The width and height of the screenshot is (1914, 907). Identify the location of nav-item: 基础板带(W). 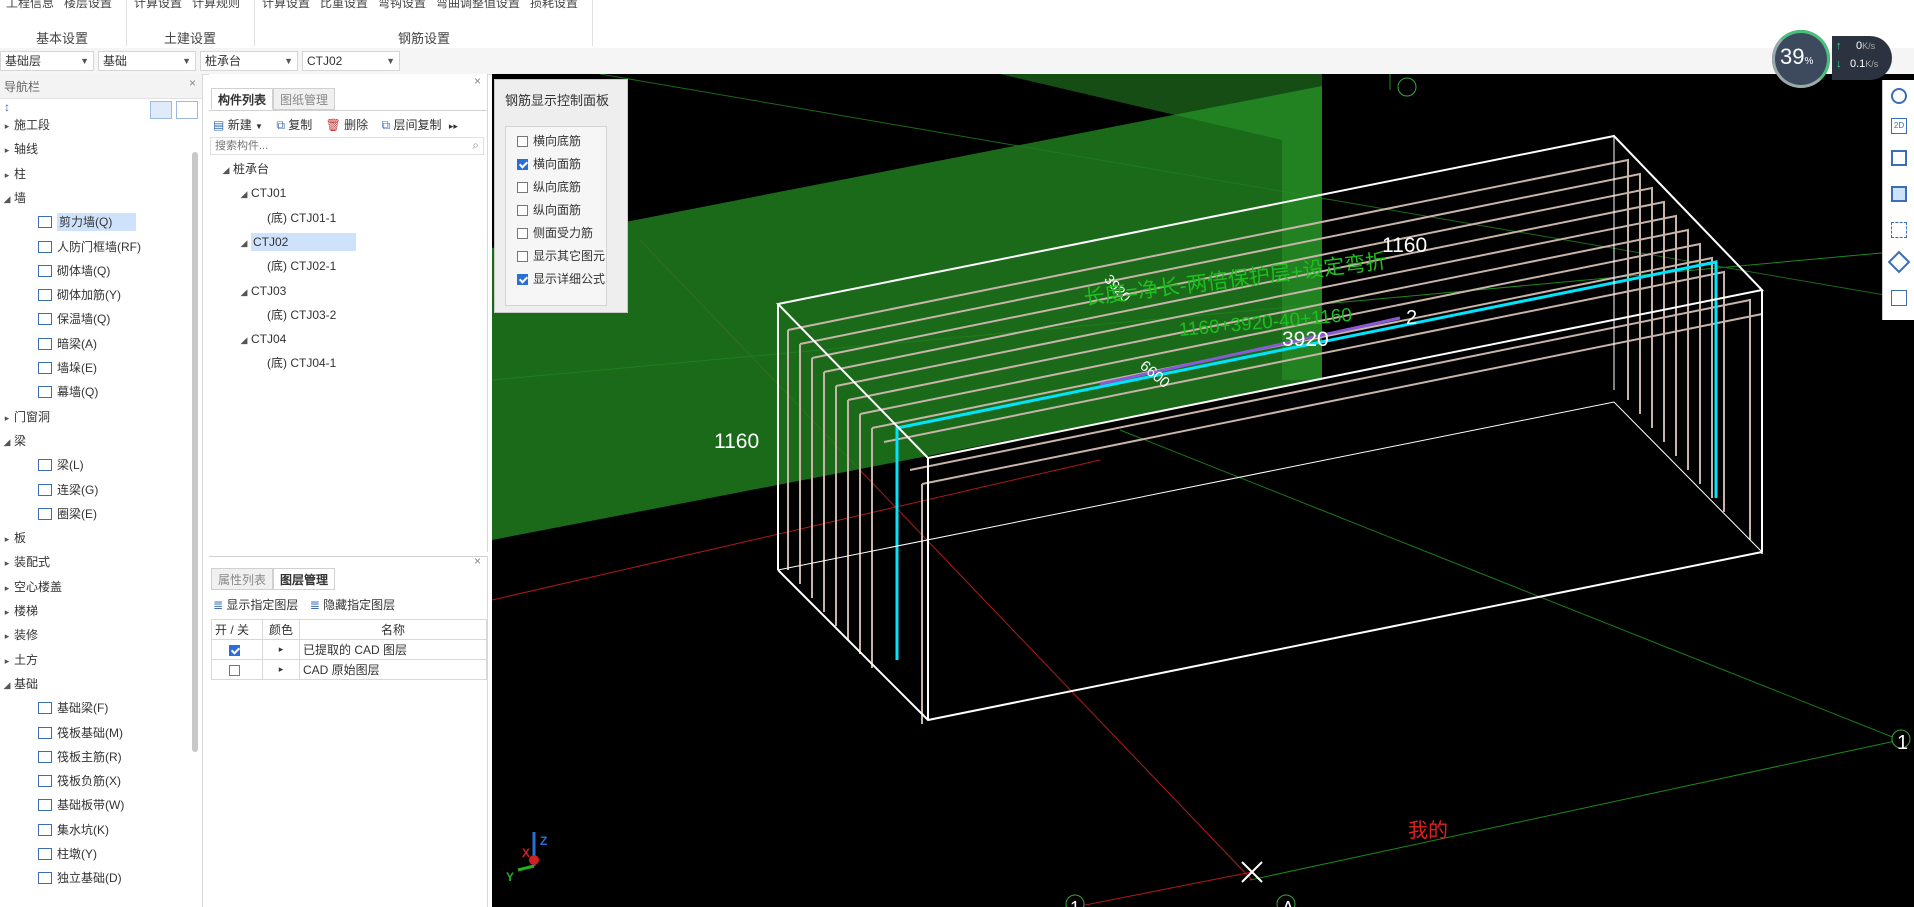
(98, 805).